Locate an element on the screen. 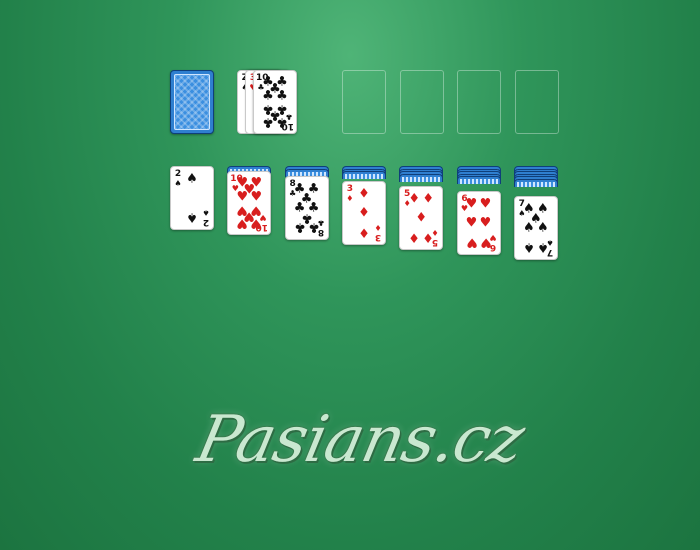  tableau-card-col-3: 8 ♣ 8 ♣ ♣ ♣ ♣ ♣ ♣ ♣ ♣ ♣ is located at coordinates (306, 208).